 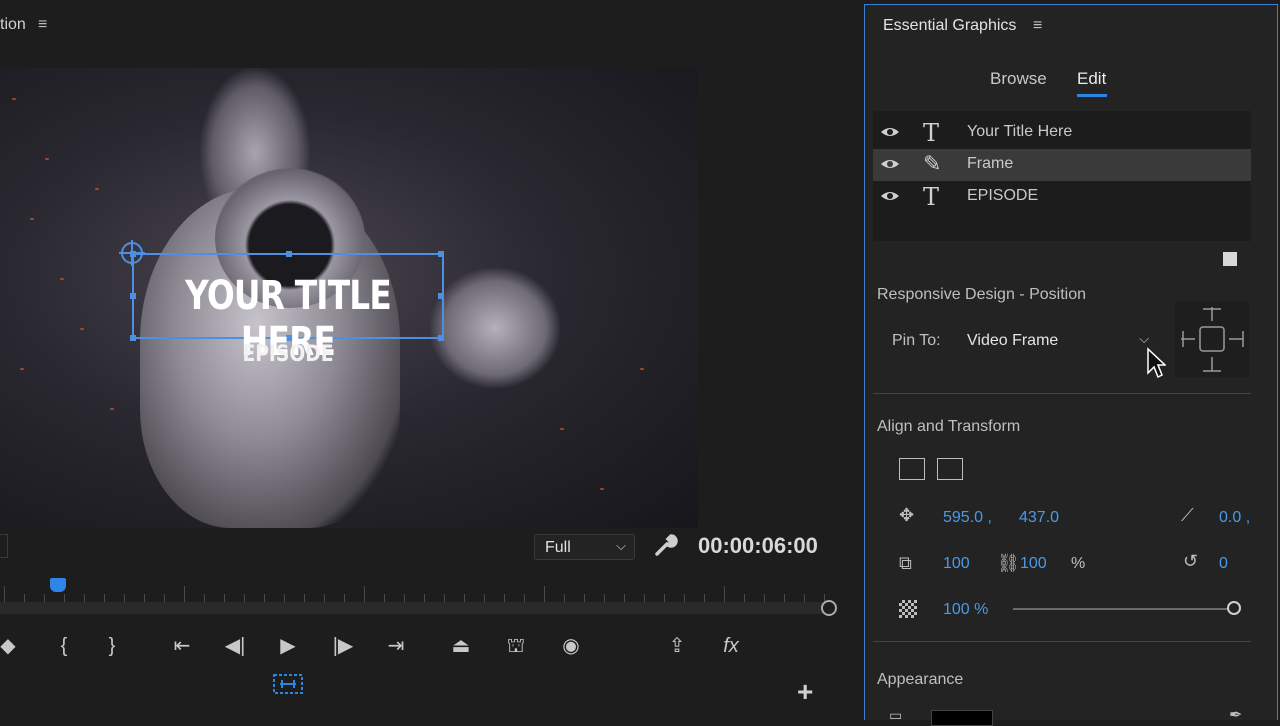 I want to click on layer-label: EPISODE, so click(x=1003, y=195).